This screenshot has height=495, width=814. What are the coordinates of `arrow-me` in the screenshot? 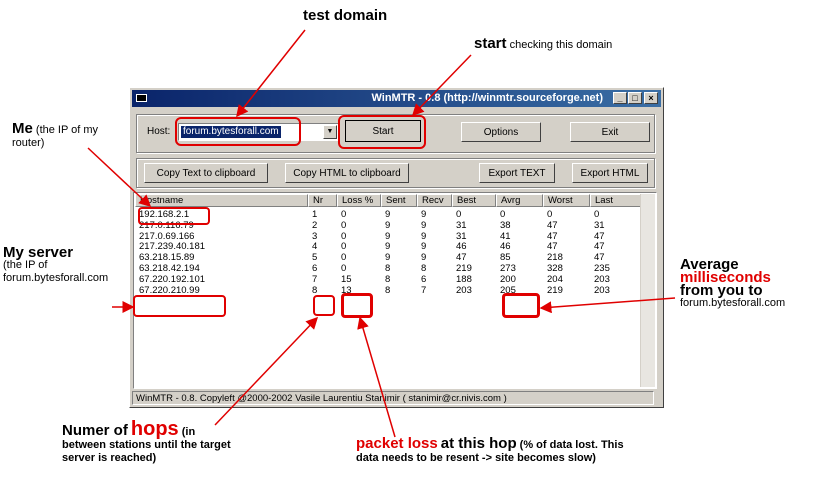 It's located at (119, 177).